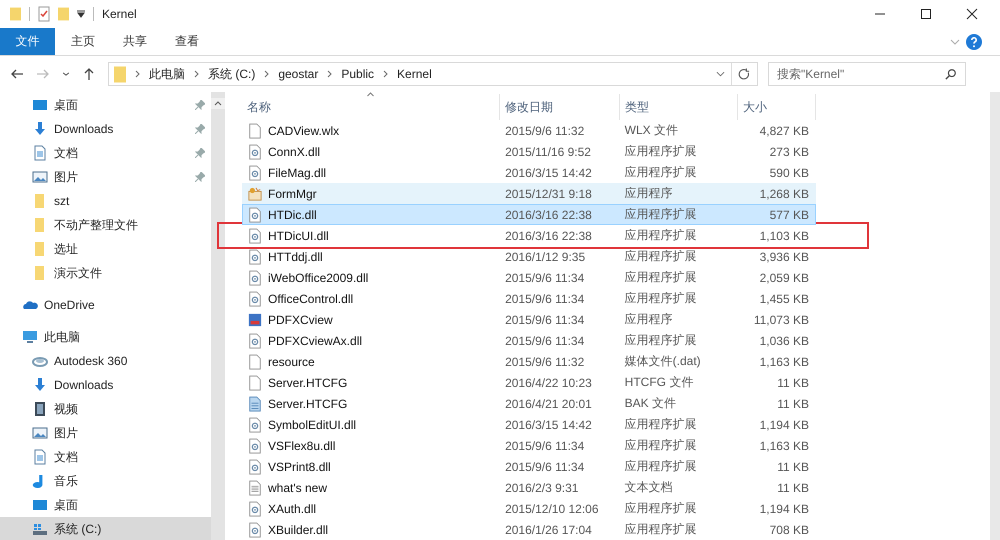 The height and width of the screenshot is (540, 1000). Describe the element at coordinates (218, 316) in the screenshot. I see `scrollbar` at that location.